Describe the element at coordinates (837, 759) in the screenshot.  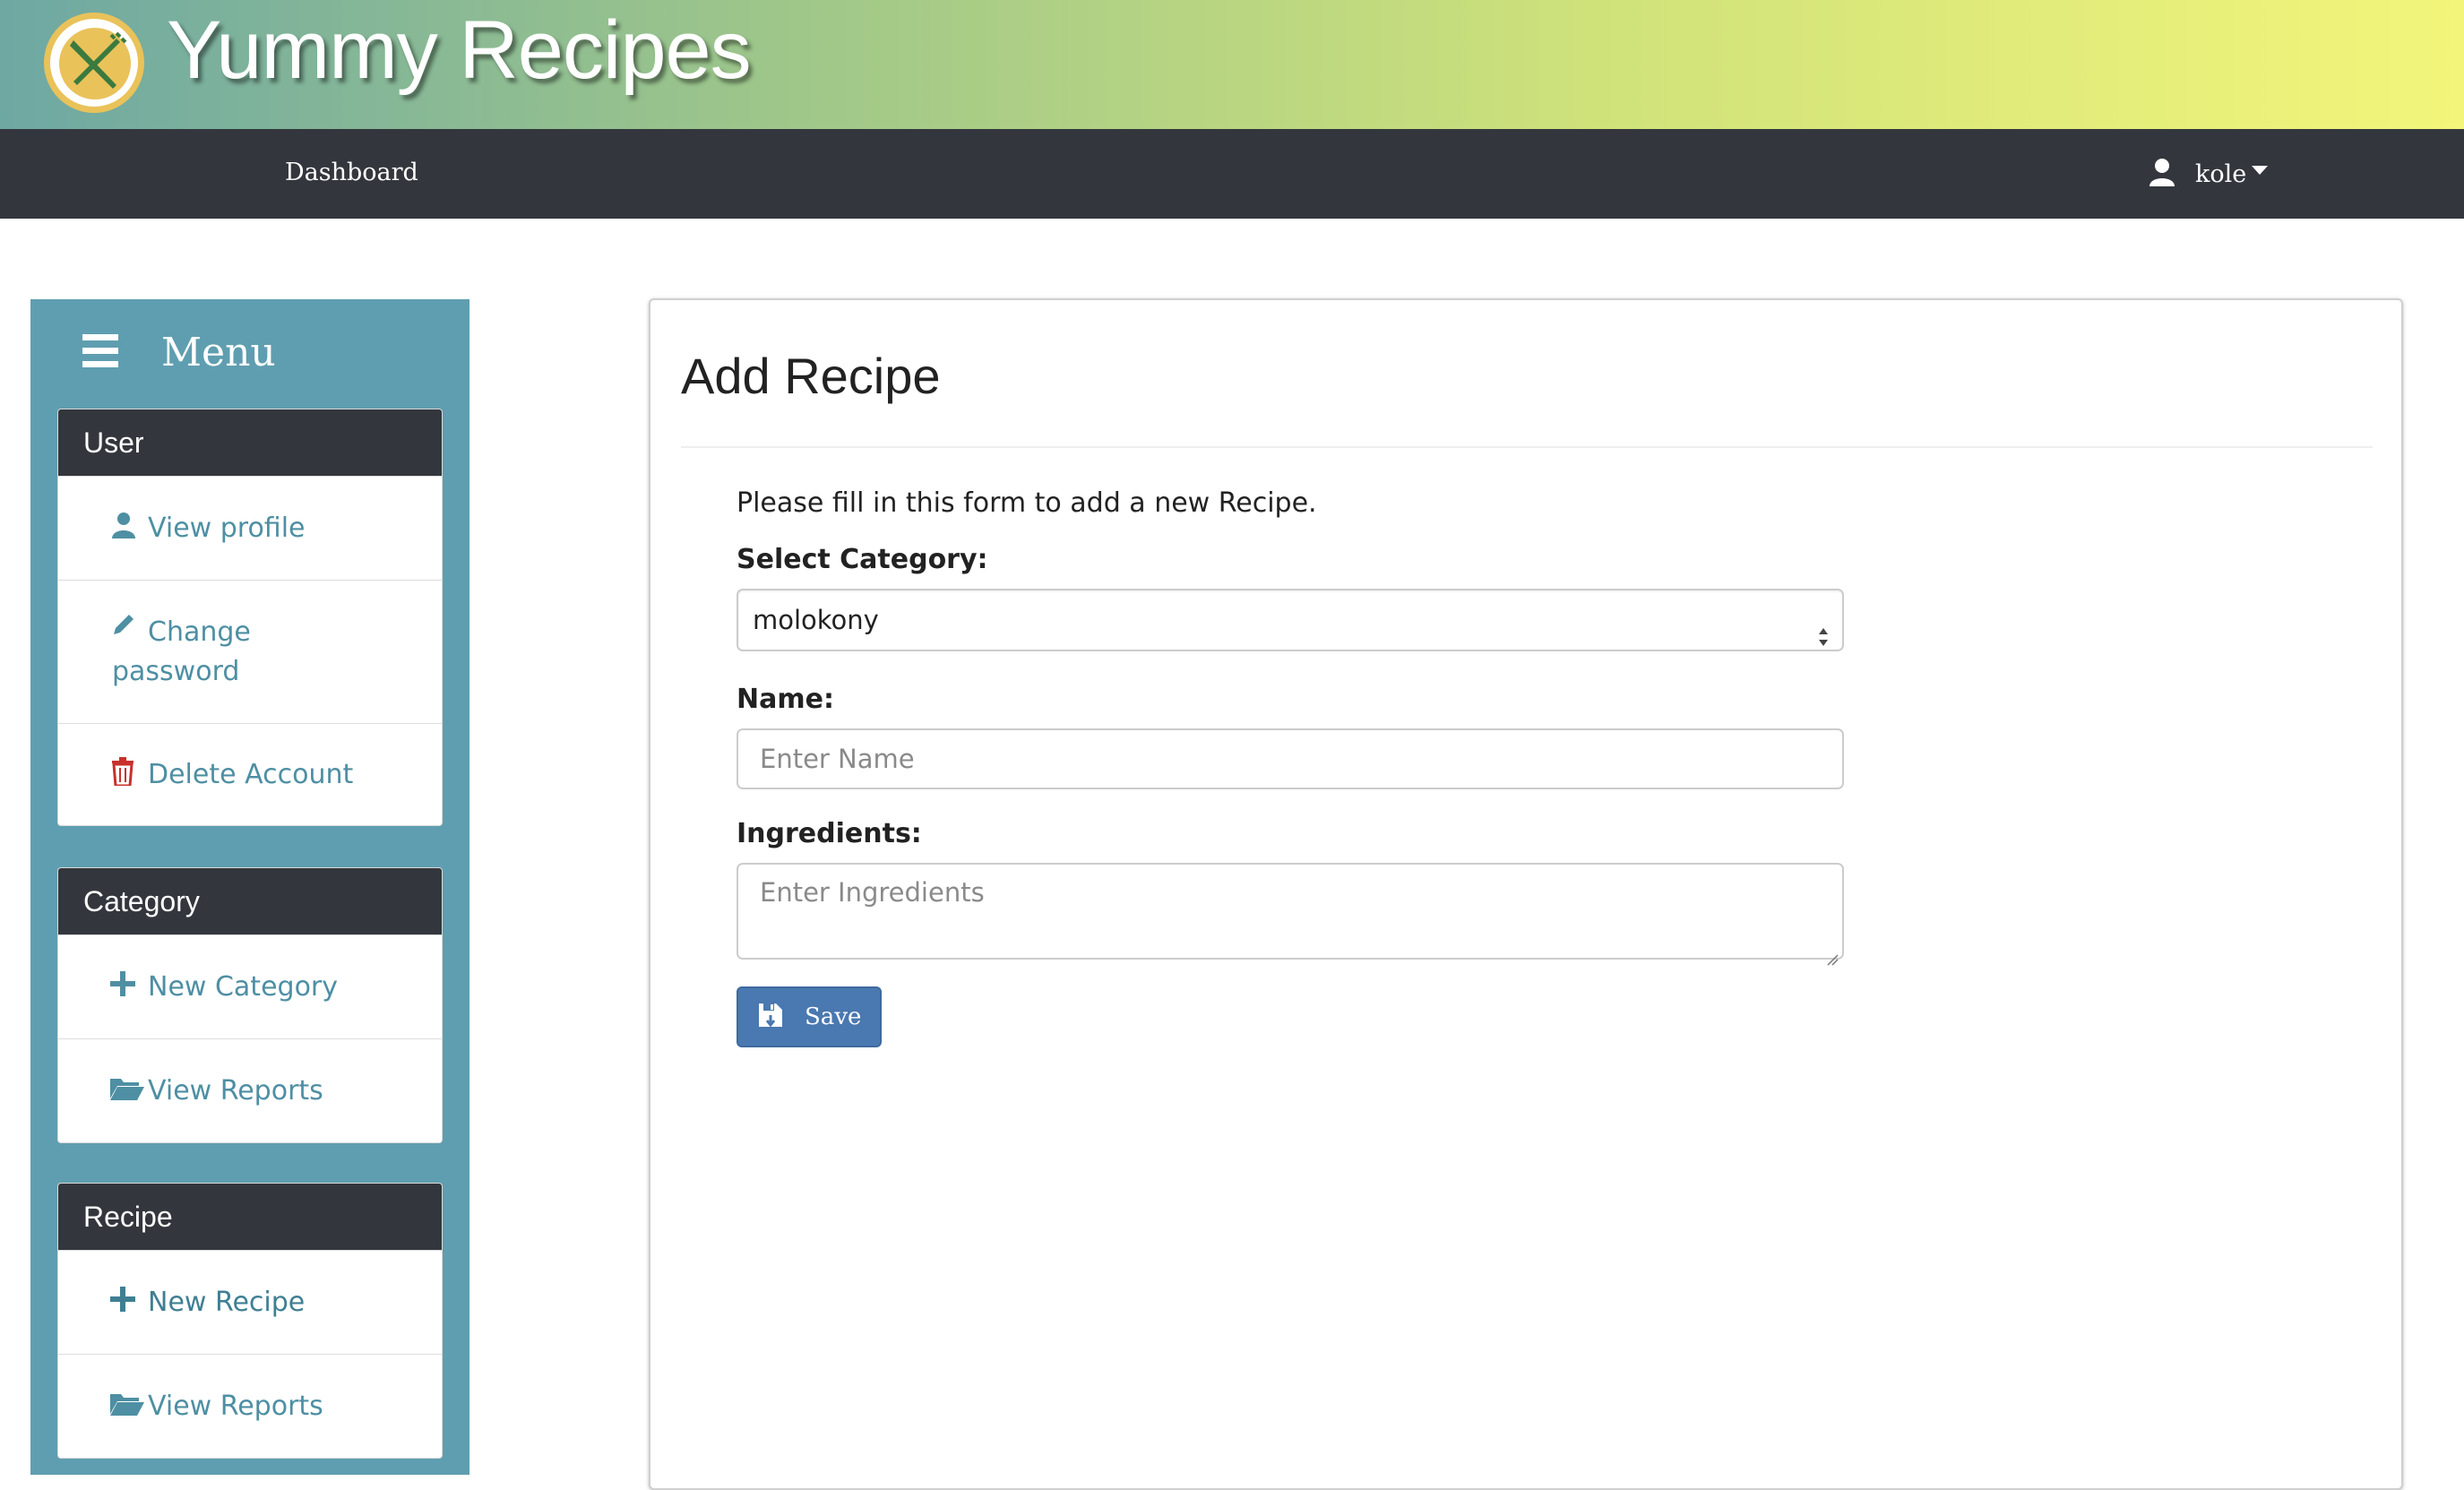
I see `name-input-placeholder: Enter Name` at that location.